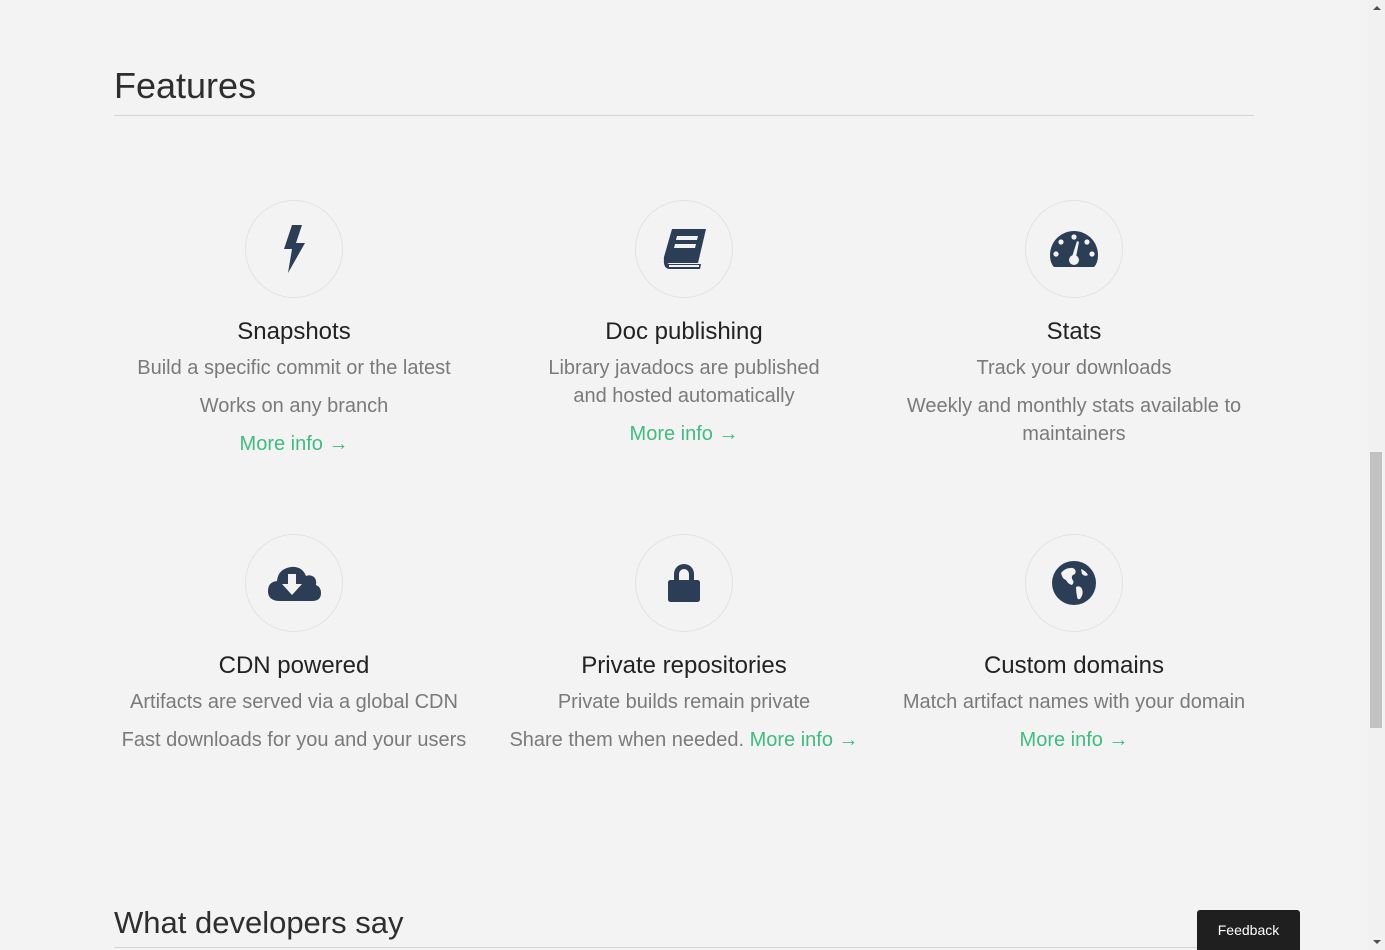 The width and height of the screenshot is (1385, 950). What do you see at coordinates (294, 331) in the screenshot?
I see `feature-title: Snapshots` at bounding box center [294, 331].